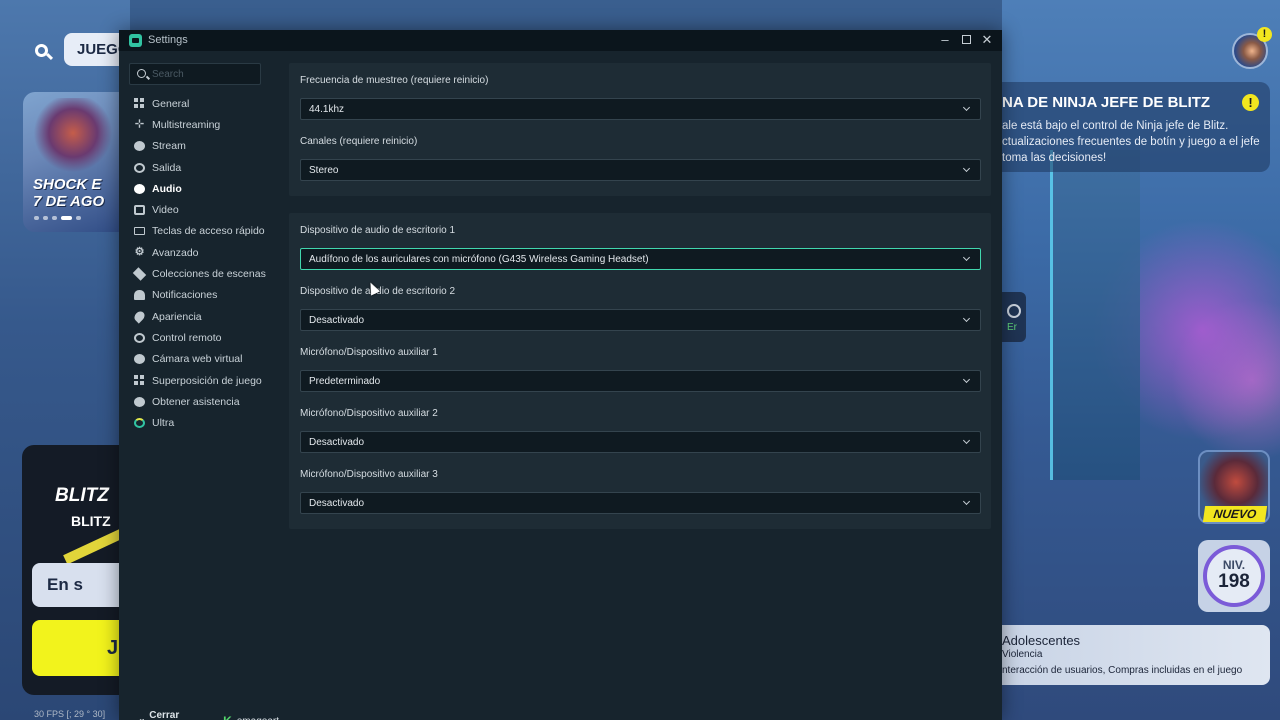 The image size is (1280, 720). Describe the element at coordinates (640, 442) in the screenshot. I see `mic-aux-2-select: Desactivado` at that location.